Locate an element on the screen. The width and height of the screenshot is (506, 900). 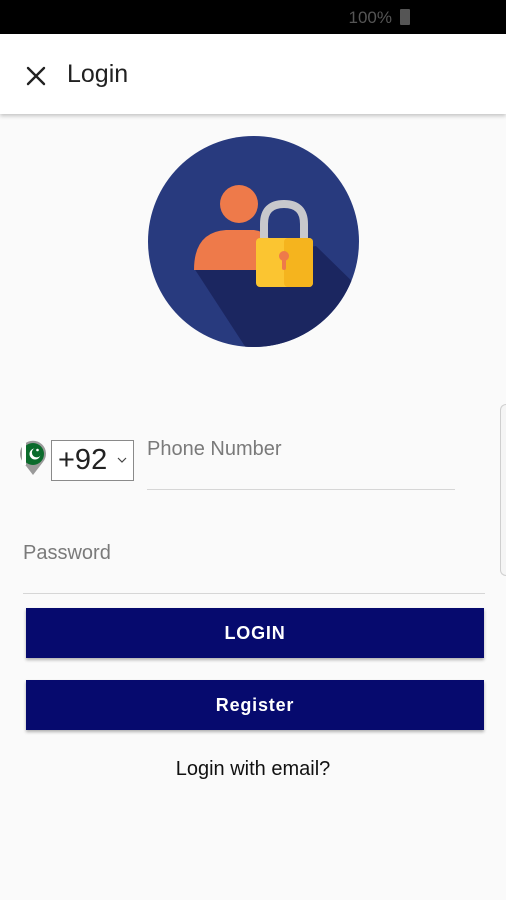
close-button is located at coordinates (36, 76).